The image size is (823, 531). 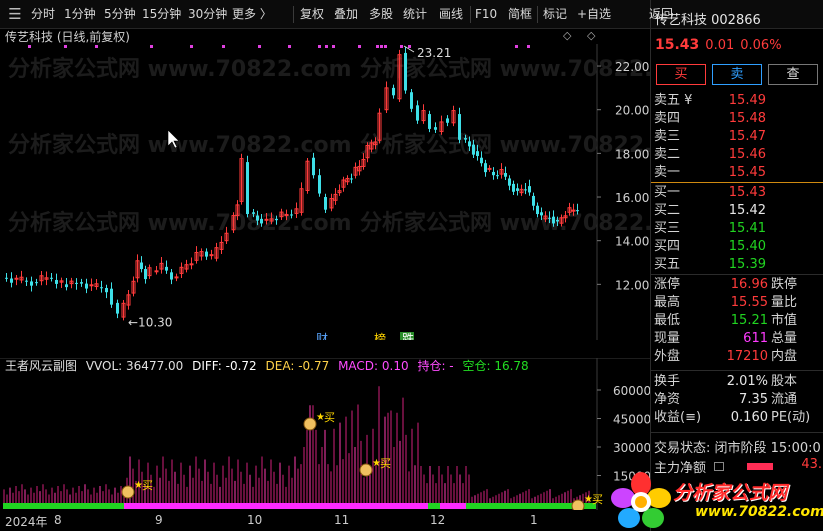 What do you see at coordinates (434, 53) in the screenshot?
I see `high-price-label: 23.21` at bounding box center [434, 53].